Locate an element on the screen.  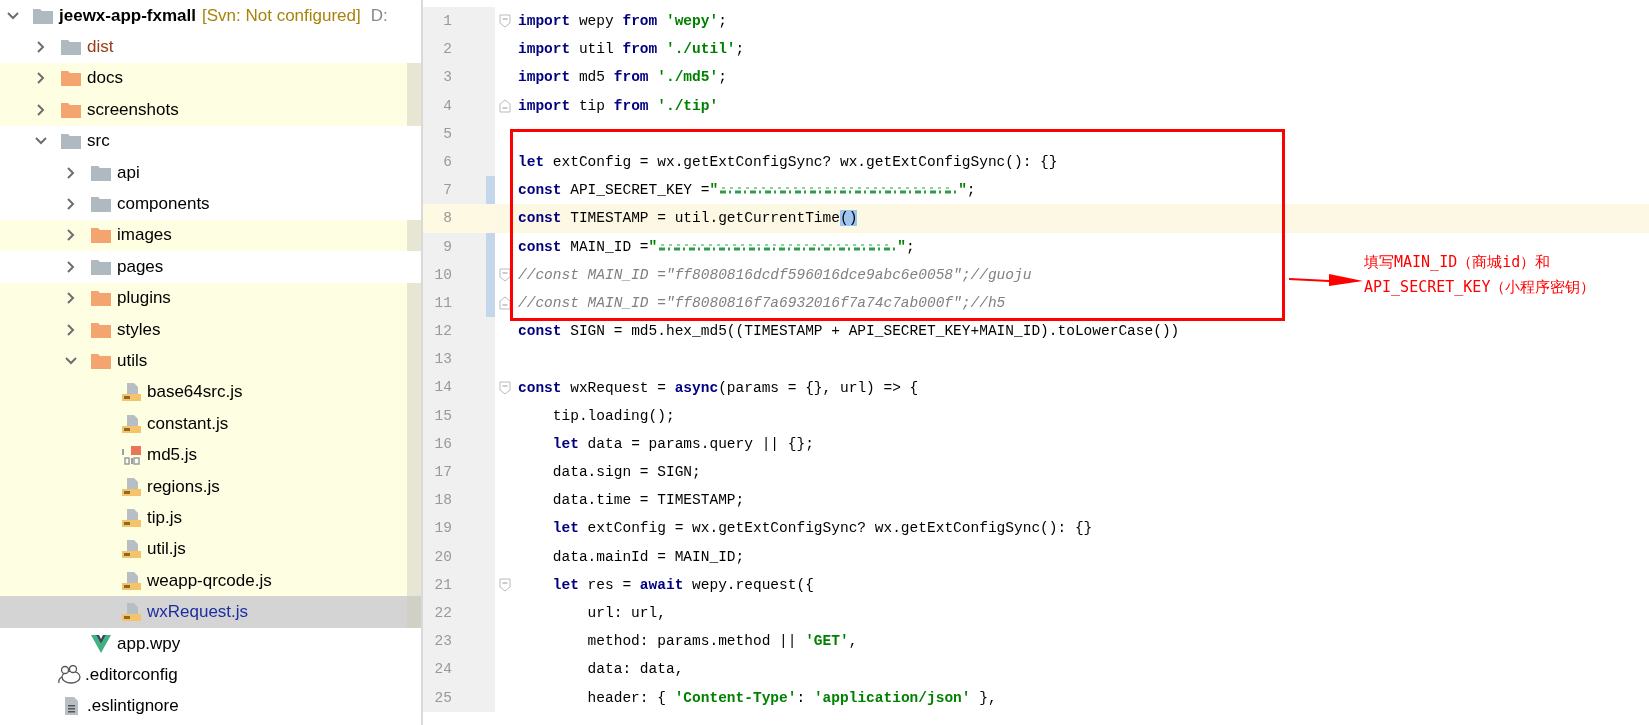
tree-item: api is located at coordinates (210, 172).